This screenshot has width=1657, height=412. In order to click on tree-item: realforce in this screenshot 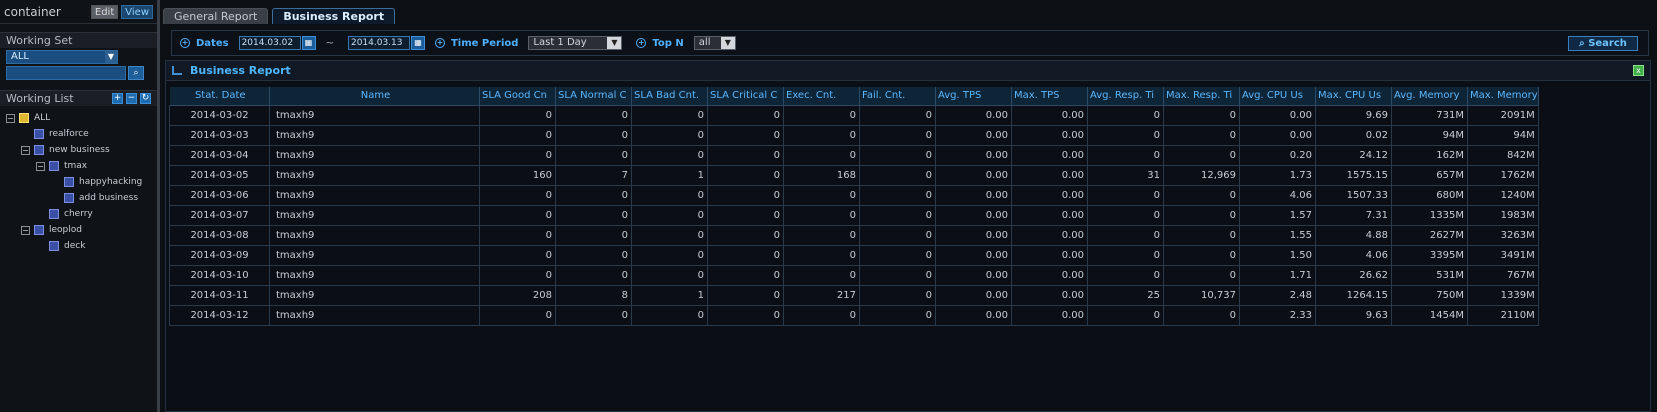, I will do `click(78, 134)`.